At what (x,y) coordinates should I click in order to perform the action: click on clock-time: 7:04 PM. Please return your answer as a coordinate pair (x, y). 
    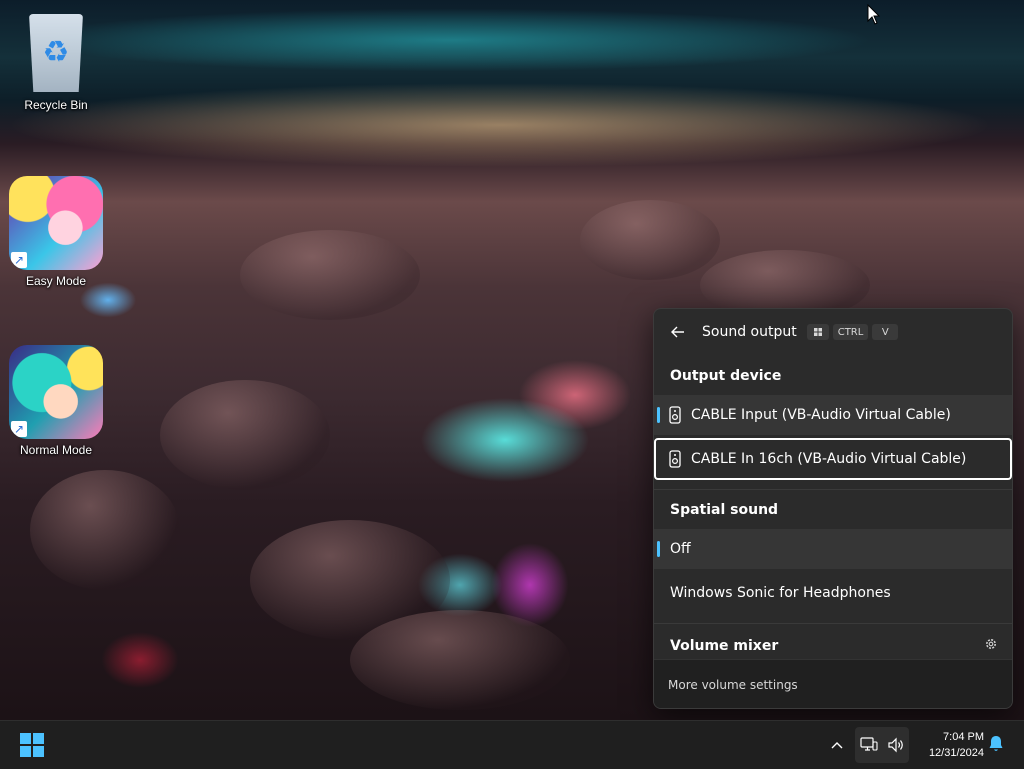
    Looking at the image, I should click on (963, 737).